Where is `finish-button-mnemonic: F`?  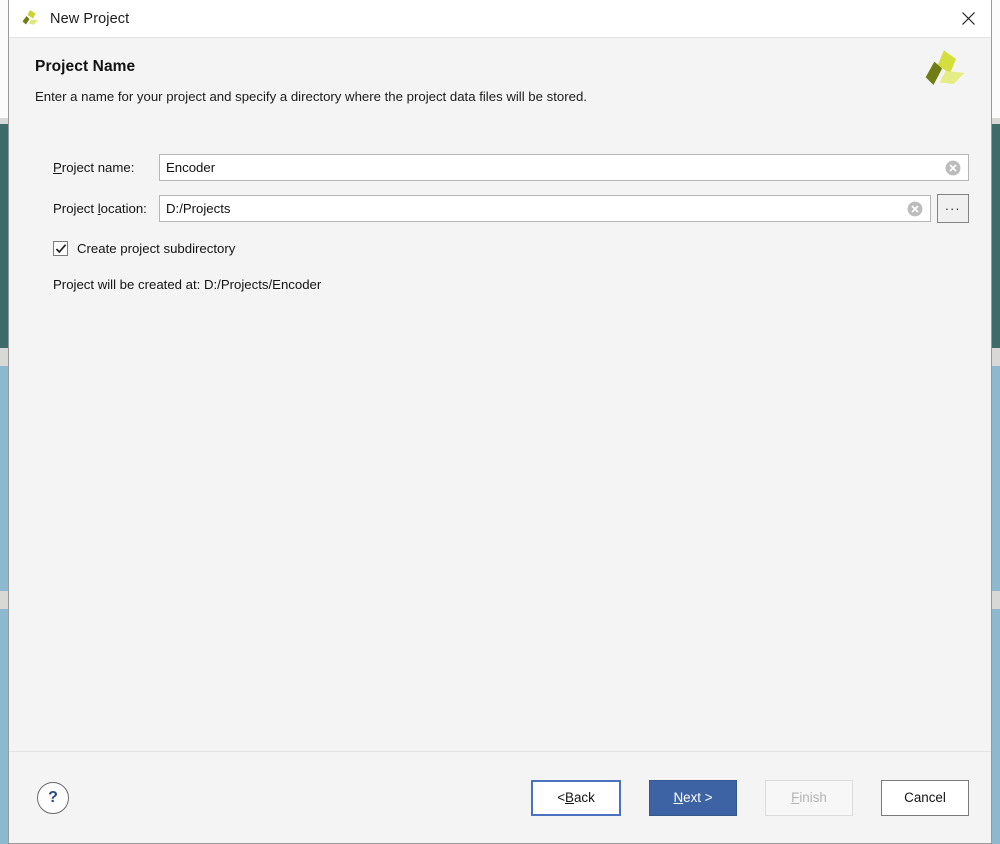 finish-button-mnemonic: F is located at coordinates (795, 797).